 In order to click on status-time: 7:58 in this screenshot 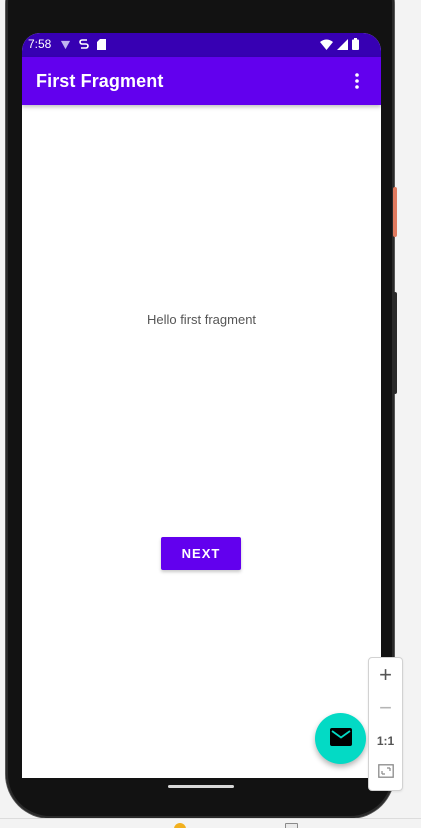, I will do `click(40, 44)`.